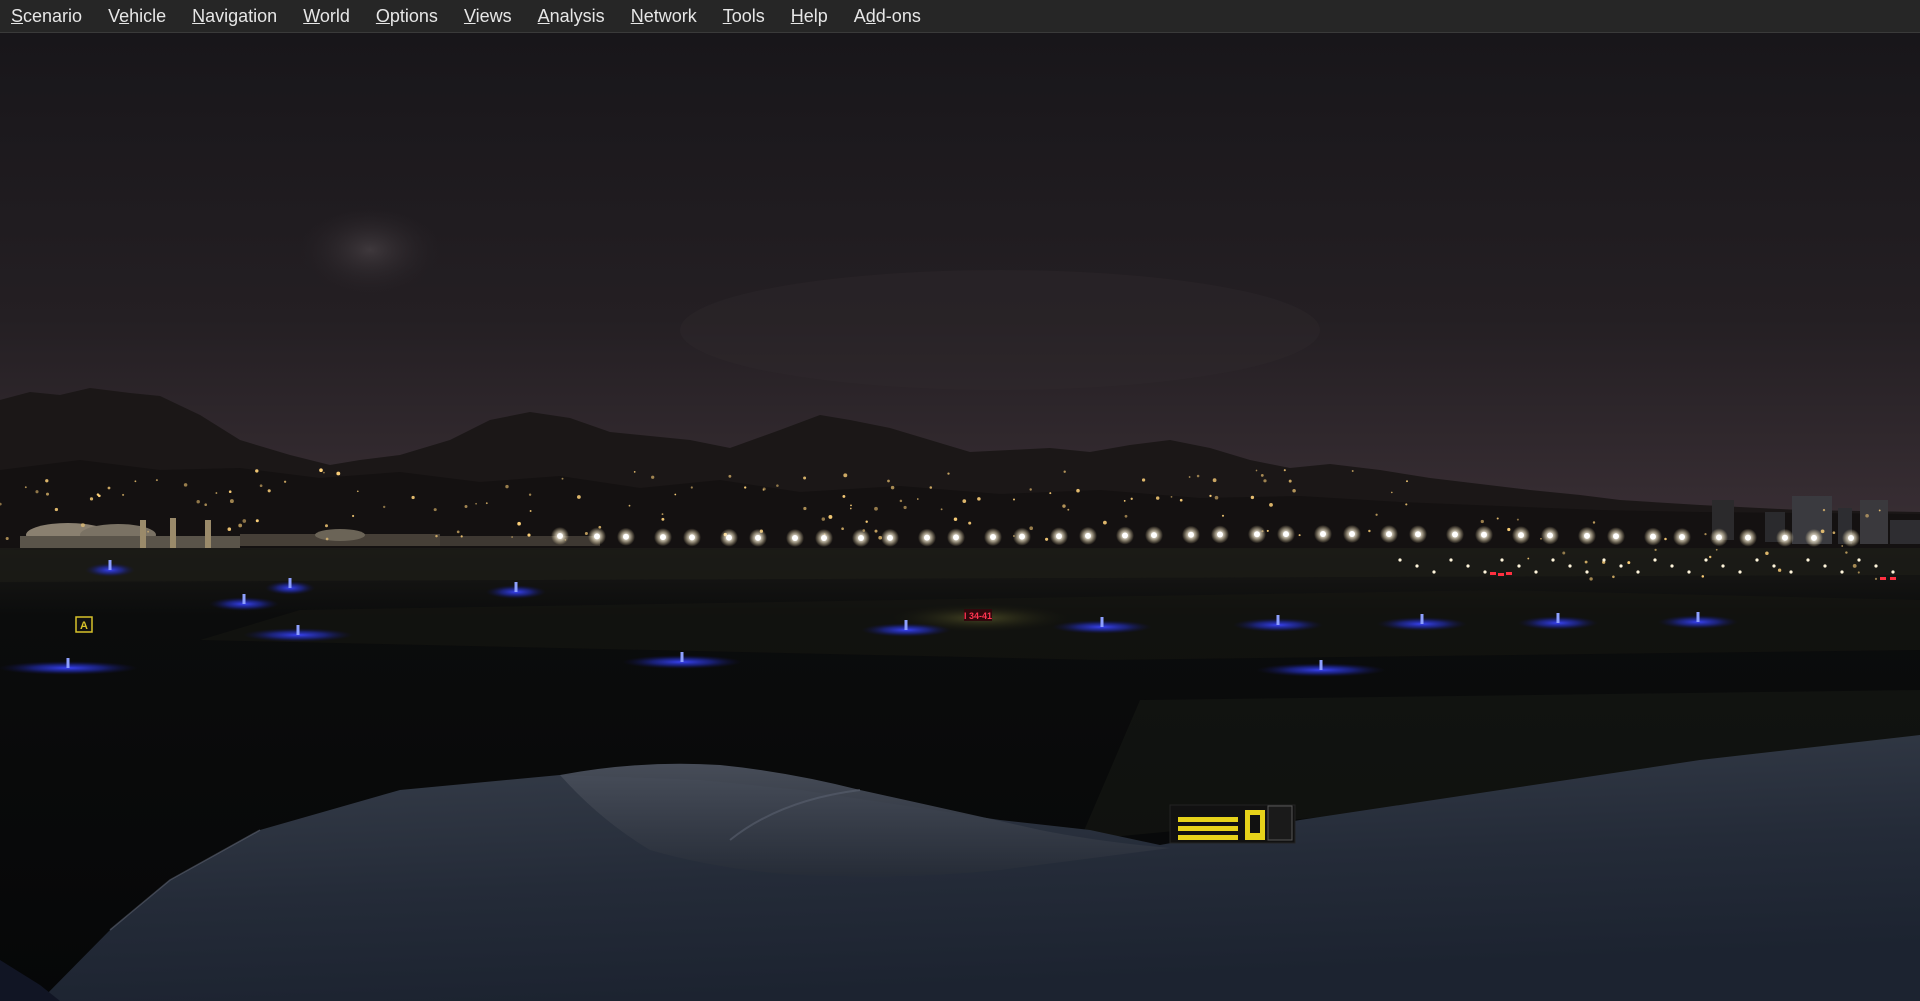  I want to click on menu-tools: Tools, so click(744, 16).